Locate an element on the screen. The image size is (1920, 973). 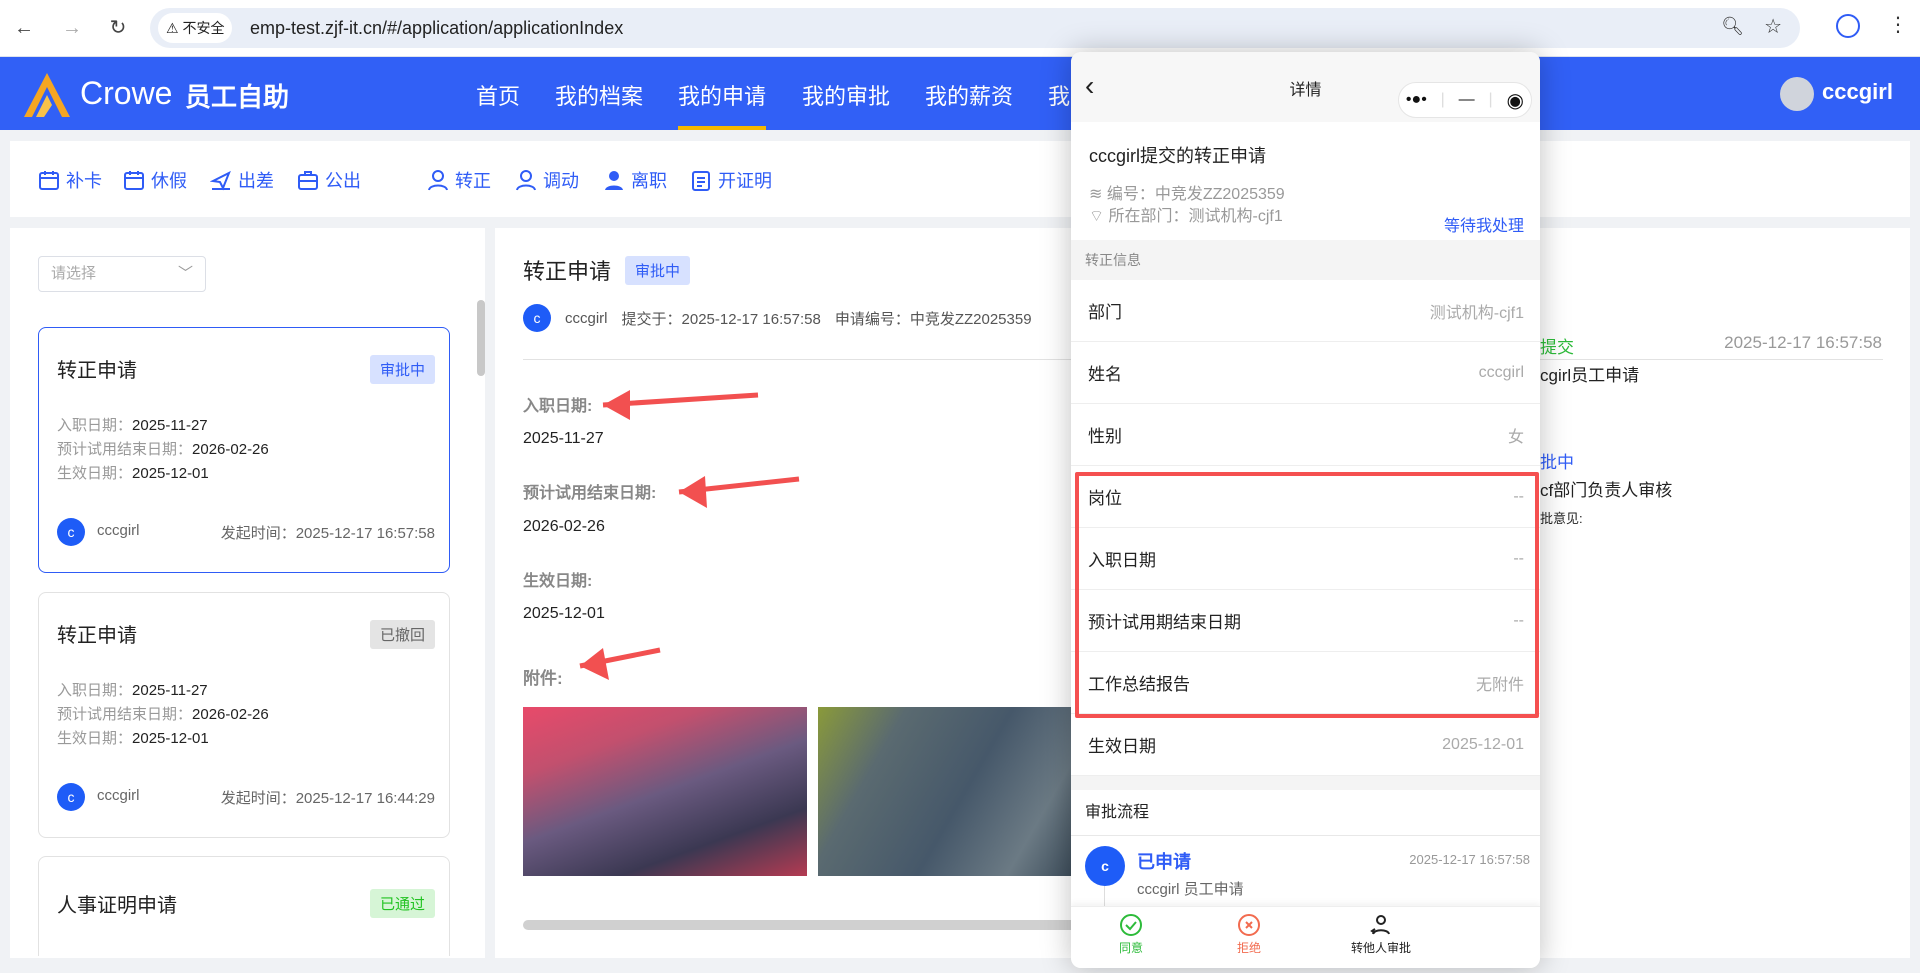
nav-profile: 我的档案 is located at coordinates (599, 104).